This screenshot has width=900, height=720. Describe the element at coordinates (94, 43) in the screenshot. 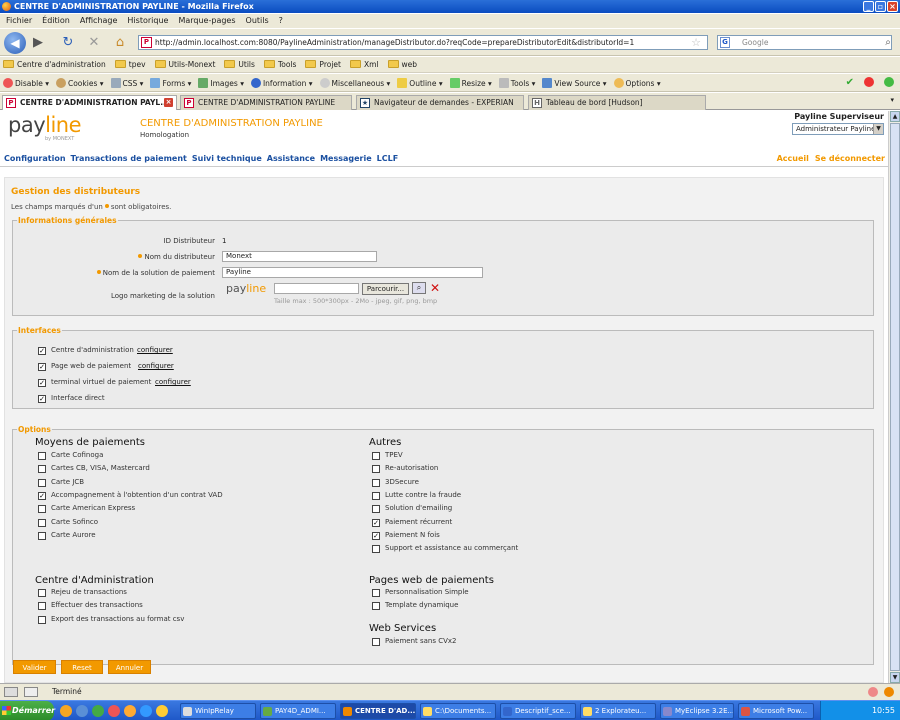

I see `stop-icon: ✕` at that location.